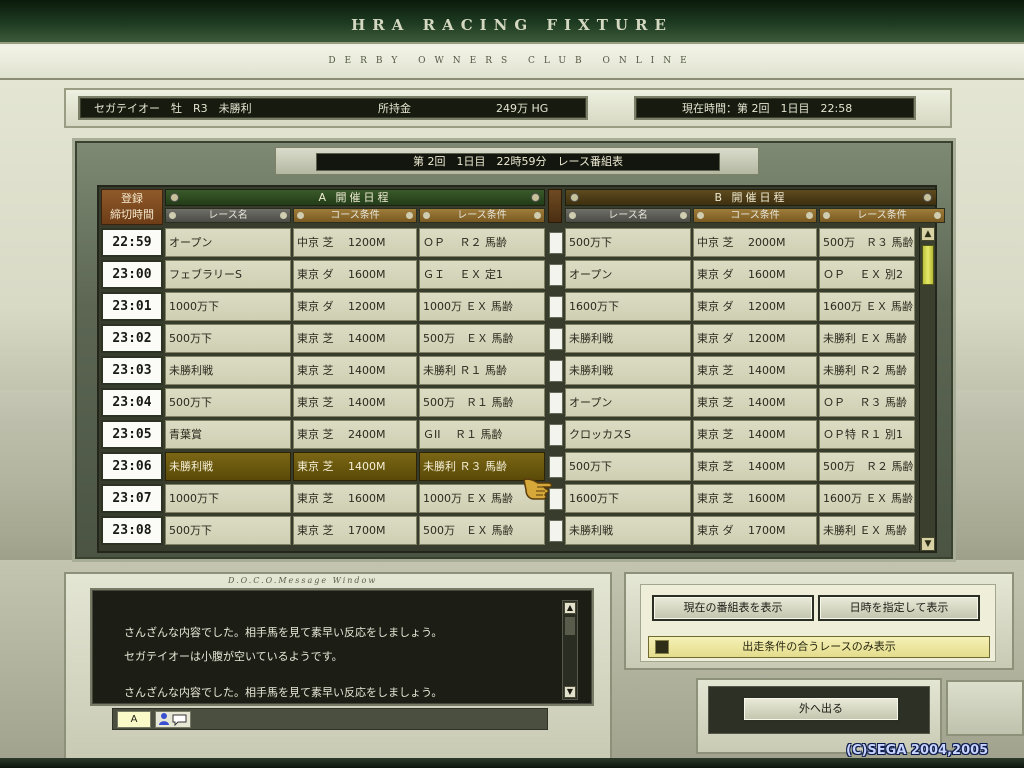 This screenshot has height=768, width=1024. I want to click on race-cell-a-race: オープン, so click(228, 242).